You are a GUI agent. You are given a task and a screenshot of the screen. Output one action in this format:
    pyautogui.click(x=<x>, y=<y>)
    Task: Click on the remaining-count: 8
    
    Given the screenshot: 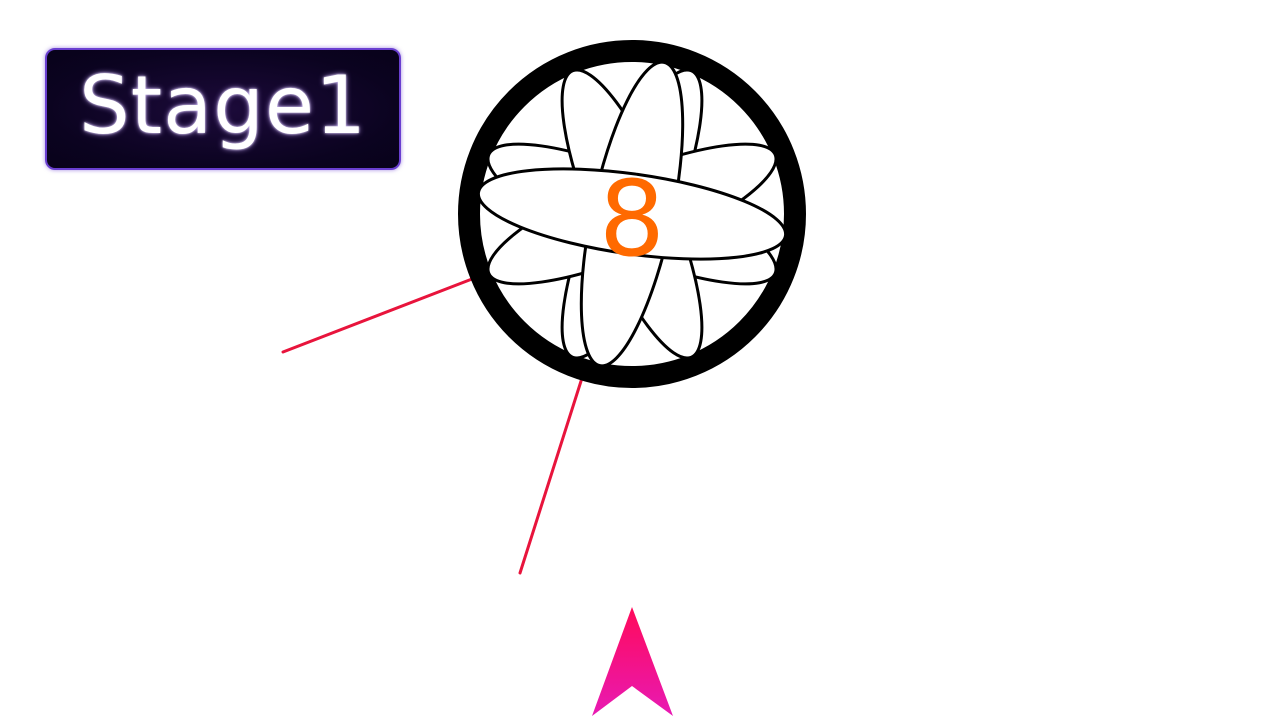 What is the action you would take?
    pyautogui.click(x=632, y=219)
    